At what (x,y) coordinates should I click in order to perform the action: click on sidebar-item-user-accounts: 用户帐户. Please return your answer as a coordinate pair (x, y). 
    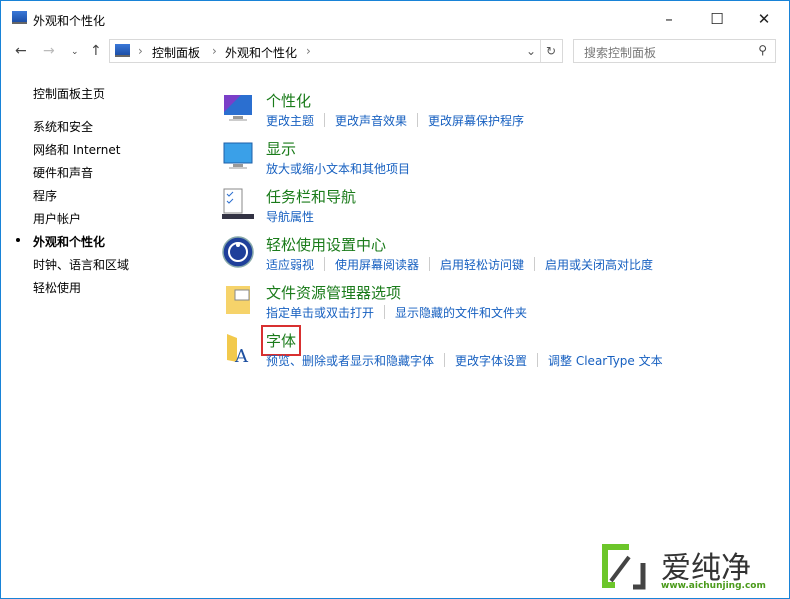
    Looking at the image, I should click on (57, 218).